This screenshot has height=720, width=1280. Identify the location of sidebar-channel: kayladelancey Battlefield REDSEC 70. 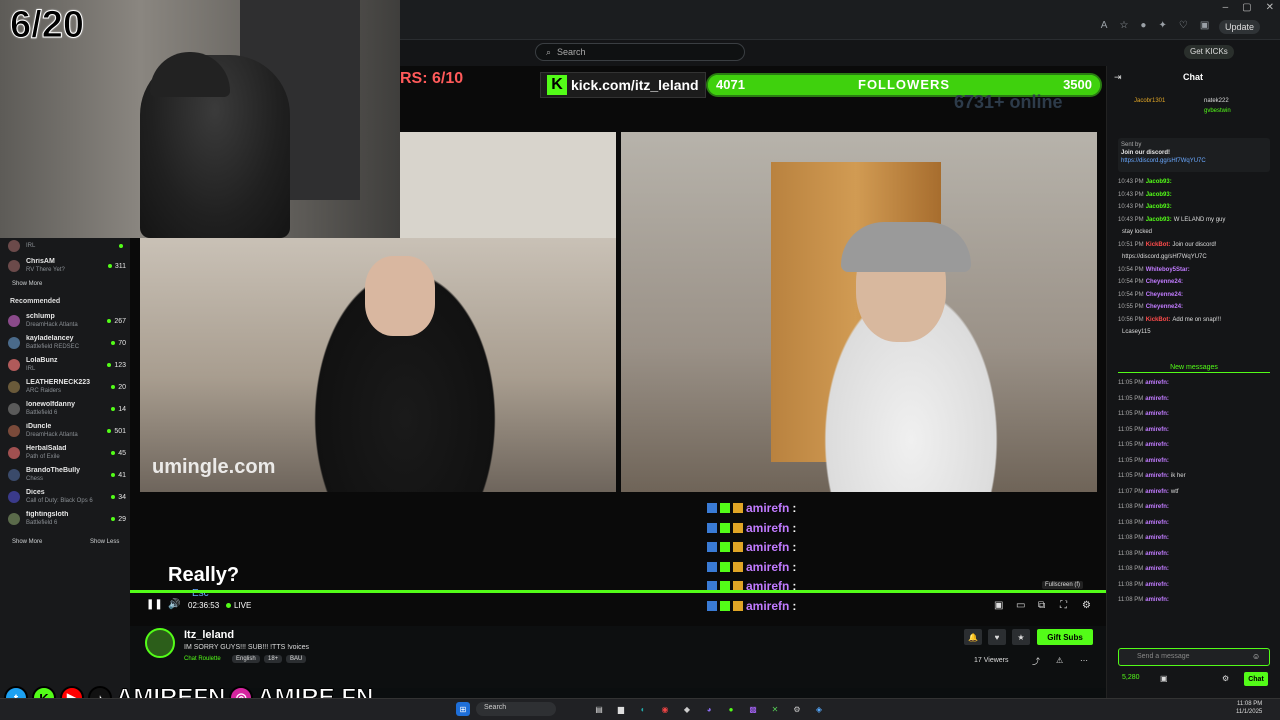
(67, 343).